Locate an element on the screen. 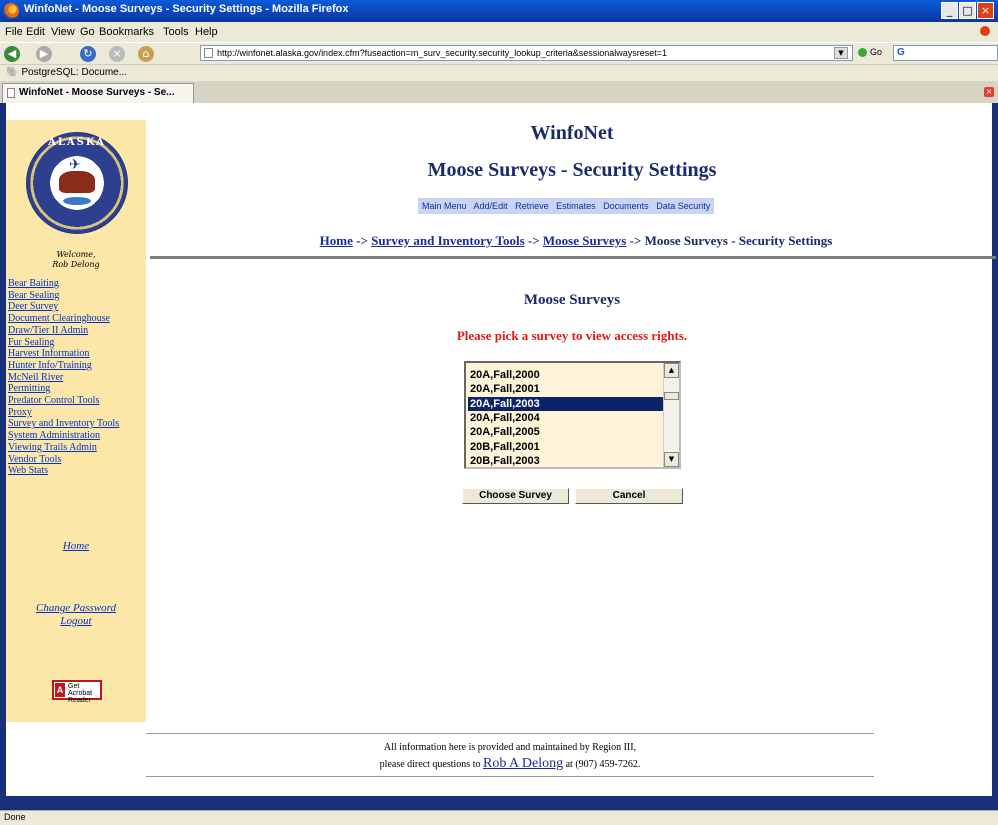  welcome-text: Welcome, Rob Delong is located at coordinates (76, 259).